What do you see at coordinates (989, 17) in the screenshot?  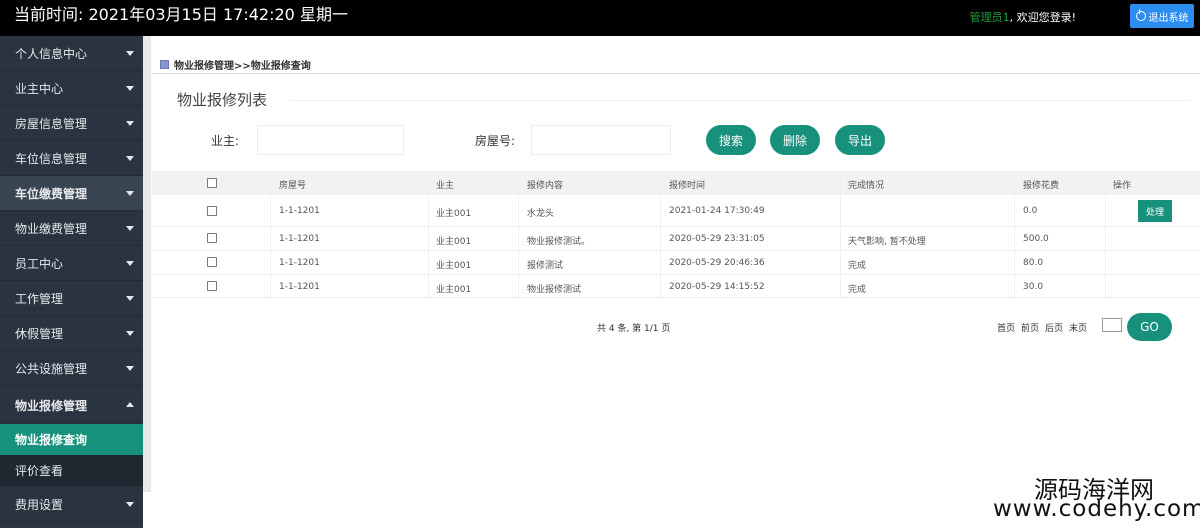 I see `admin-name: 管理员1` at bounding box center [989, 17].